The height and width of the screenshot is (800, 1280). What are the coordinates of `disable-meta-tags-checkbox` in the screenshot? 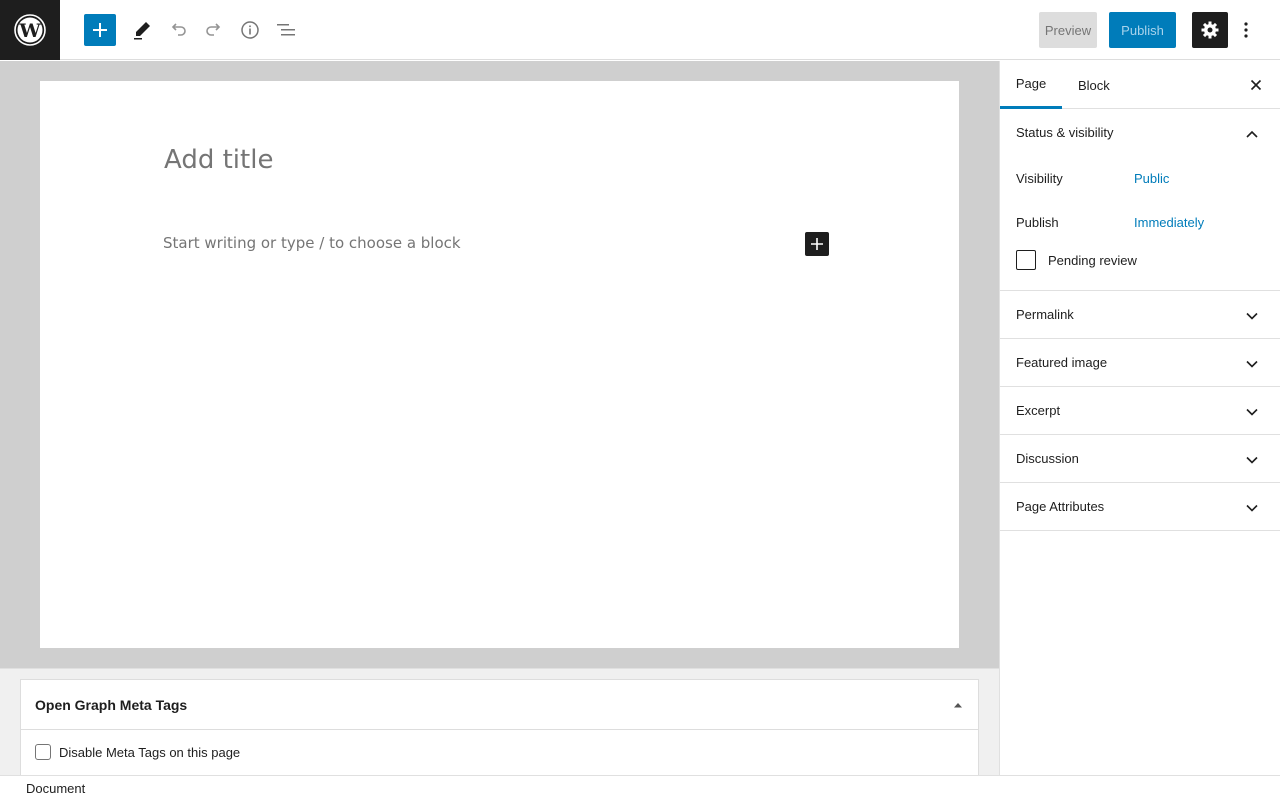 It's located at (43, 752).